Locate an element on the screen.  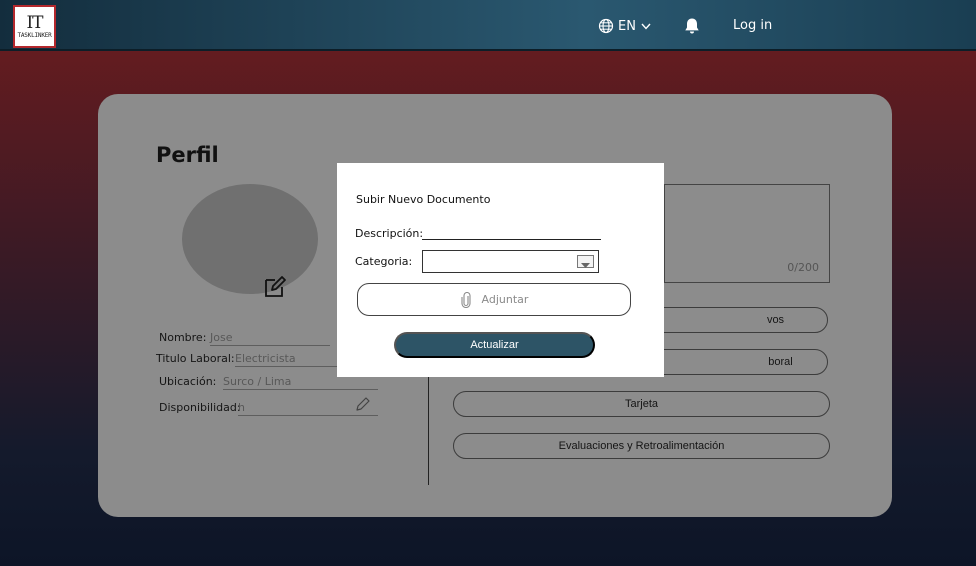
language-selector: EN is located at coordinates (625, 26).